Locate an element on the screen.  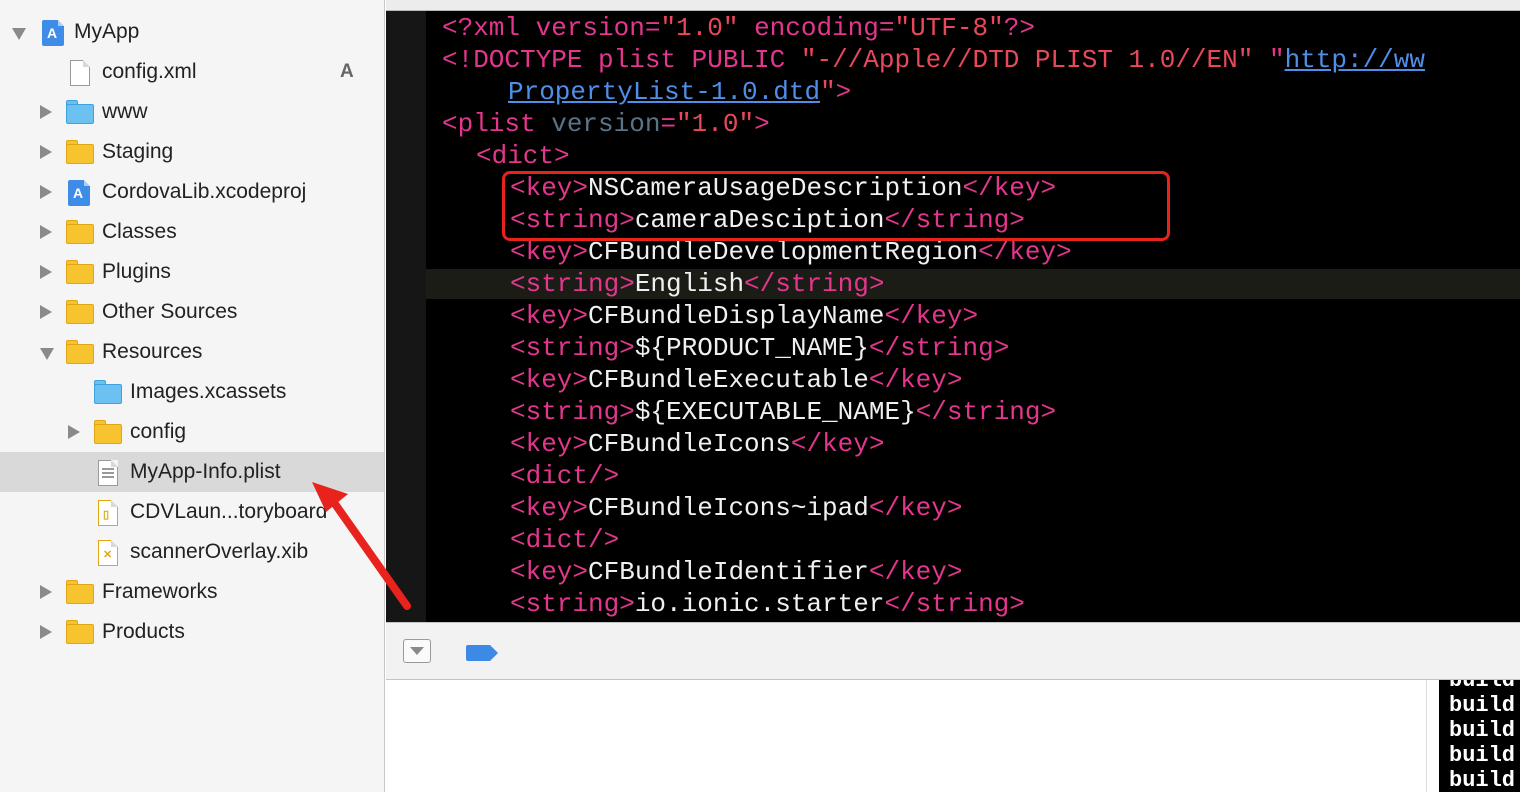
code-token: ${PRODUCT_NAME} is located at coordinates (751, 348).